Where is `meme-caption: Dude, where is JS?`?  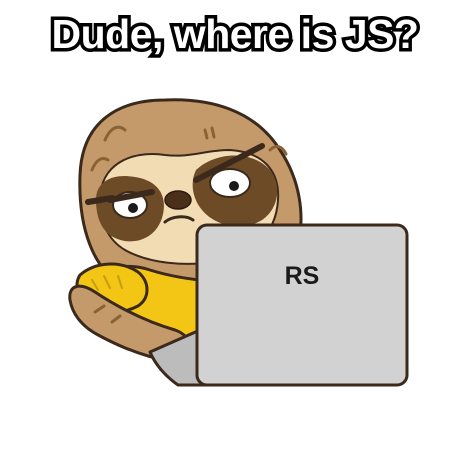 meme-caption: Dude, where is JS? is located at coordinates (235, 34).